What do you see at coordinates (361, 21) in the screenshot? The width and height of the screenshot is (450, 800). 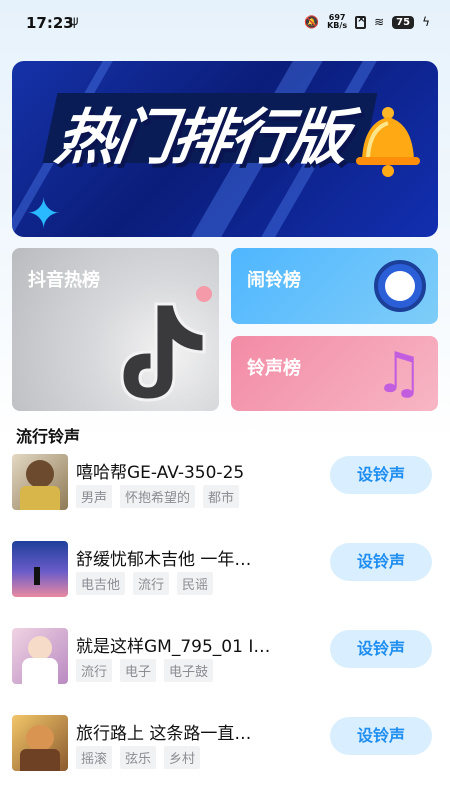 I see `sim-icon` at bounding box center [361, 21].